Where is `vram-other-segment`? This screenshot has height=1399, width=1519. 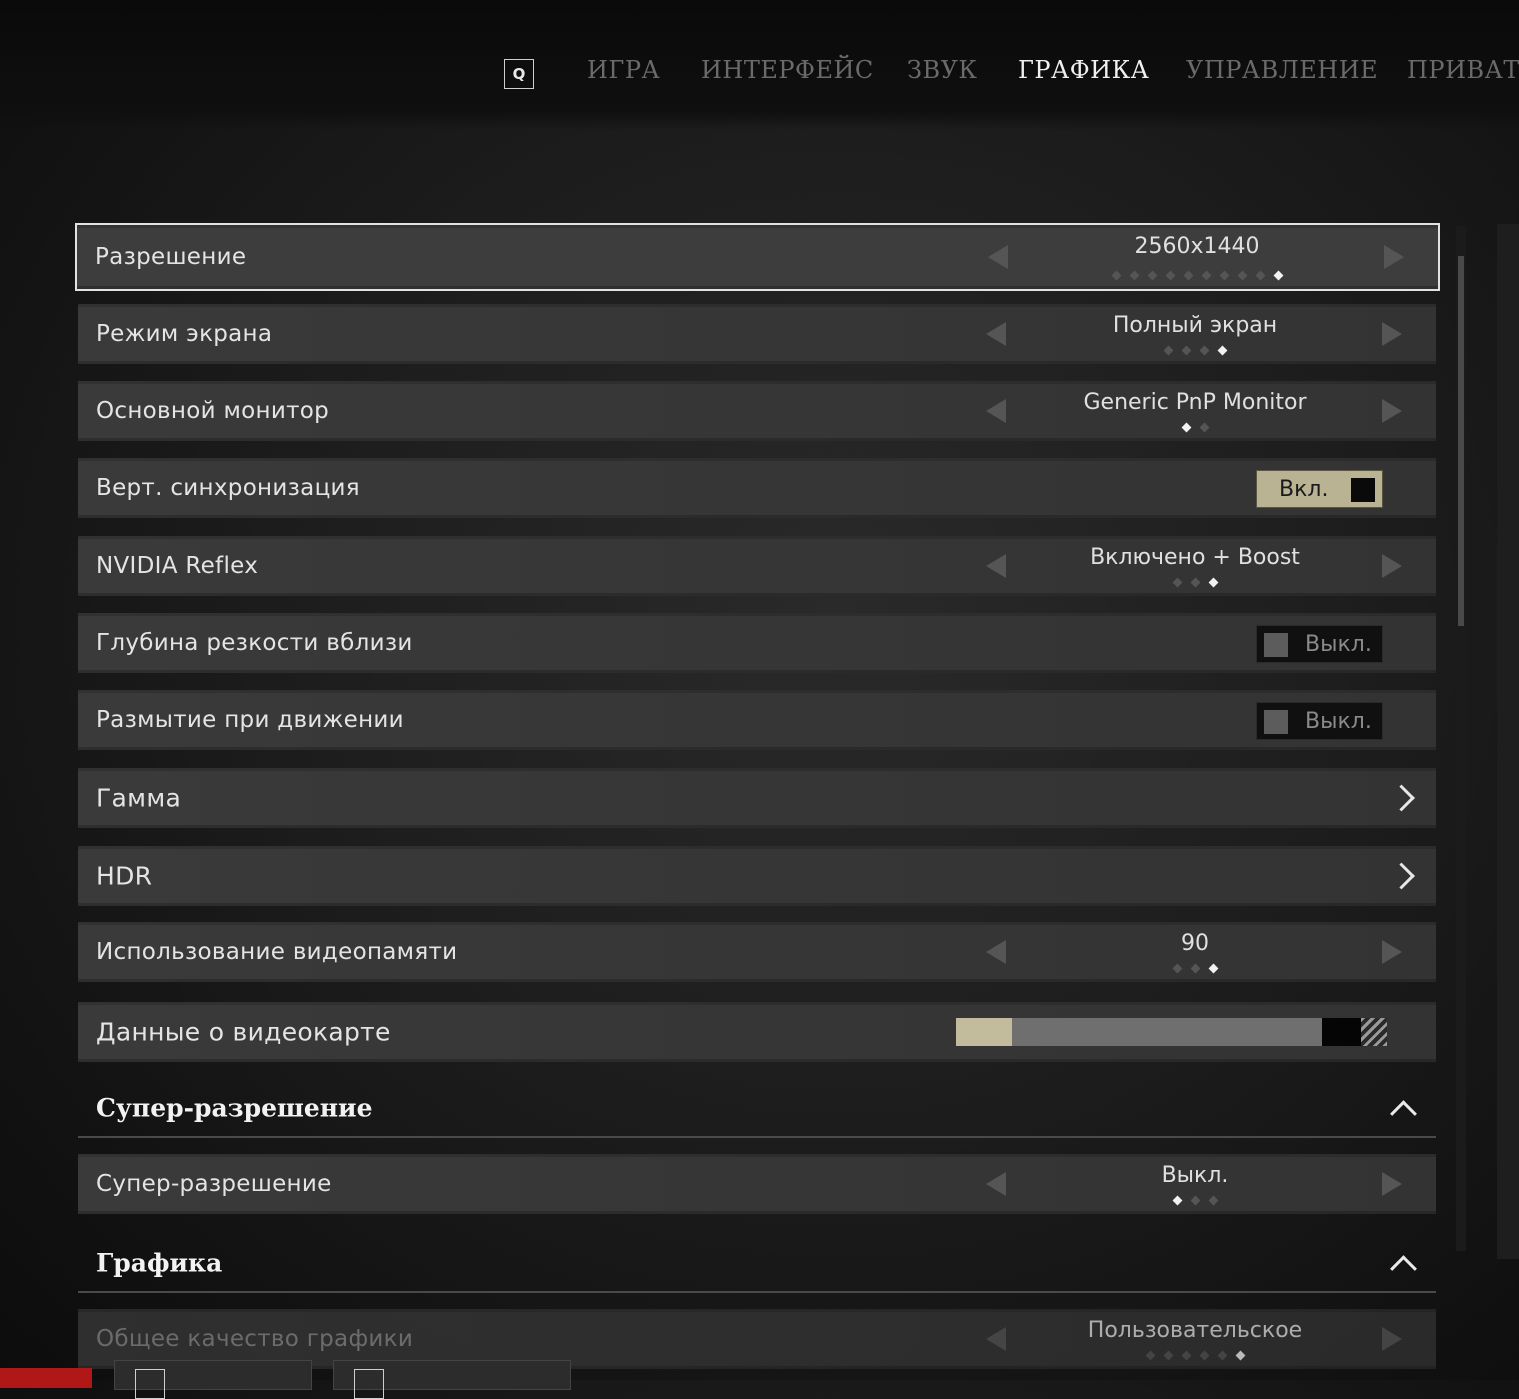
vram-other-segment is located at coordinates (1167, 1032).